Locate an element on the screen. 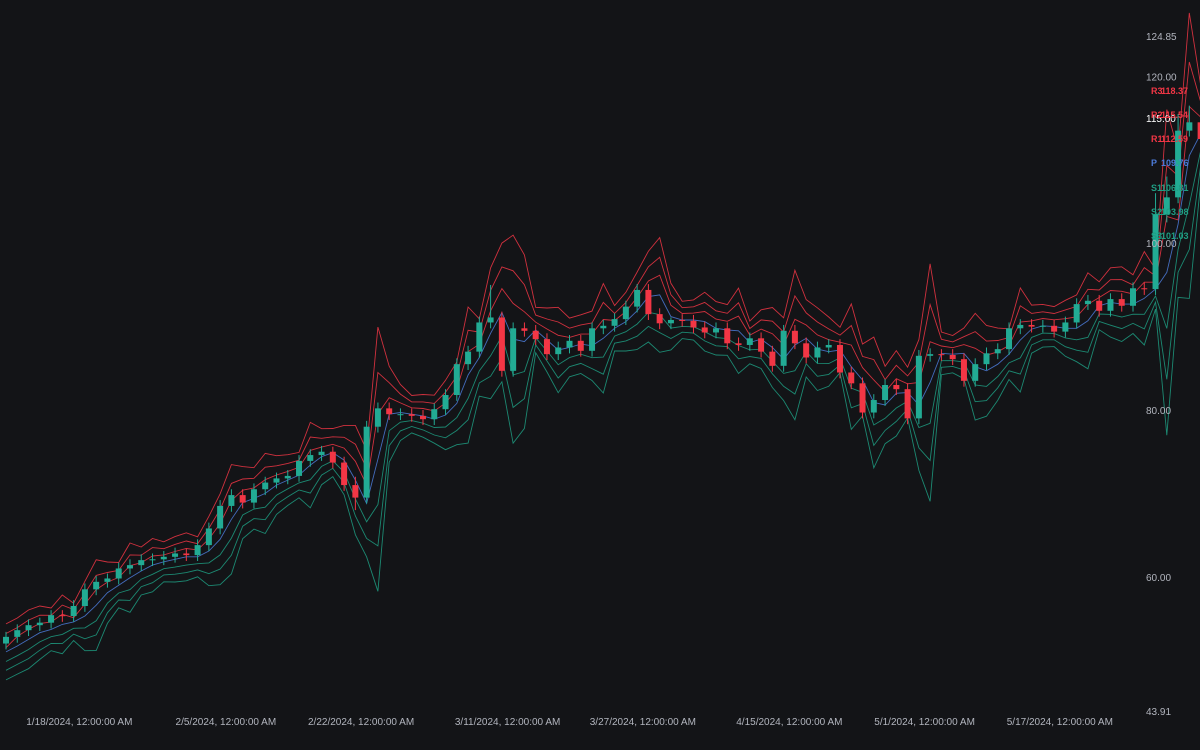 The height and width of the screenshot is (750, 1200). x-tick-label: 4/15/2024, 12:00:00 AM is located at coordinates (789, 722).